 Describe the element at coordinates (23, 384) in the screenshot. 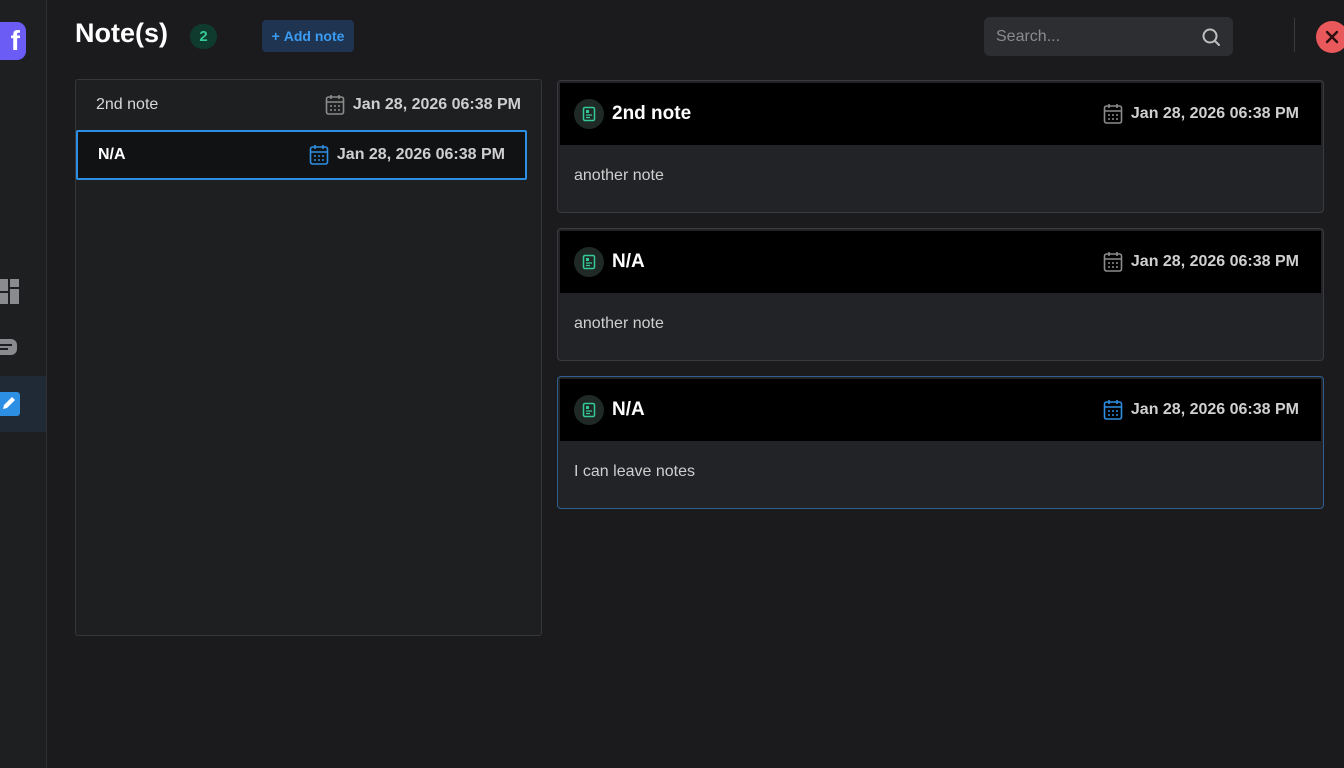

I see `left-rail: f` at that location.